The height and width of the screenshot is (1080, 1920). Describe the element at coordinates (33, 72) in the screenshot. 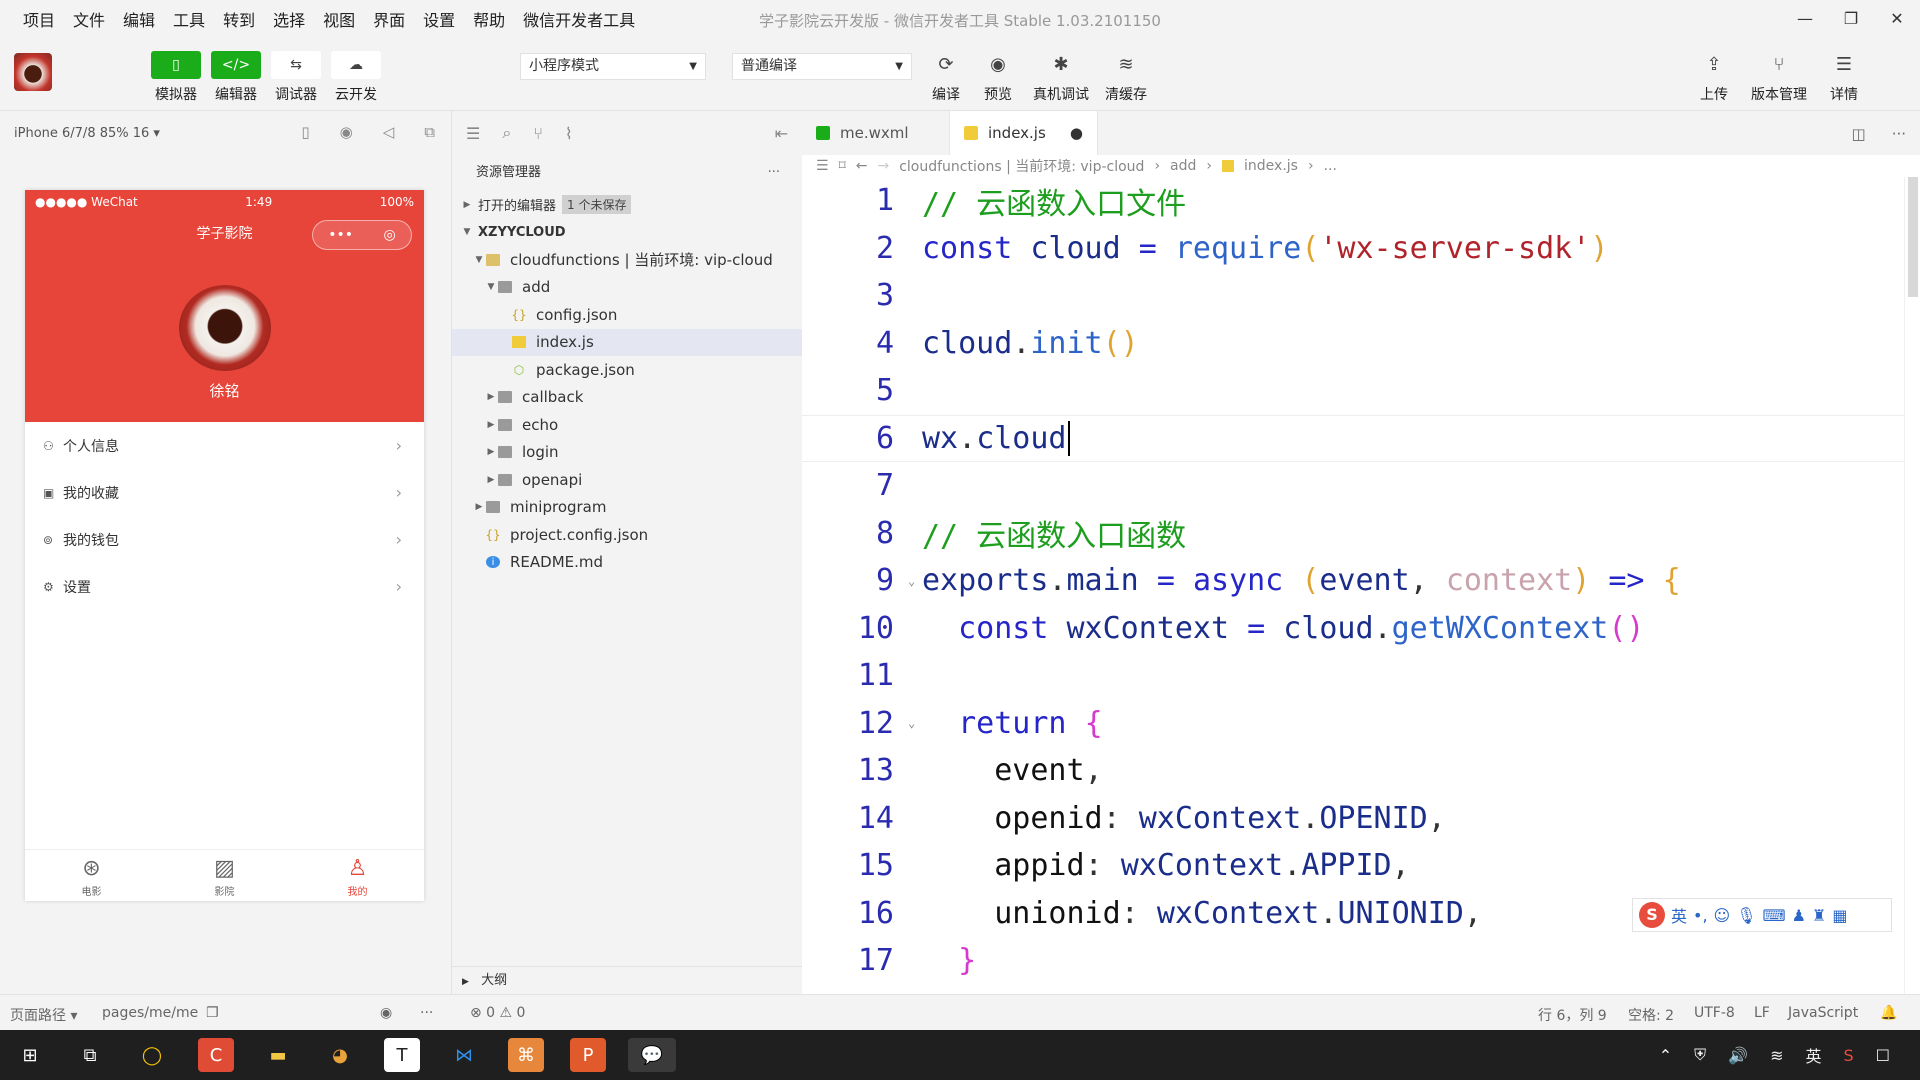

I see `avatar` at that location.